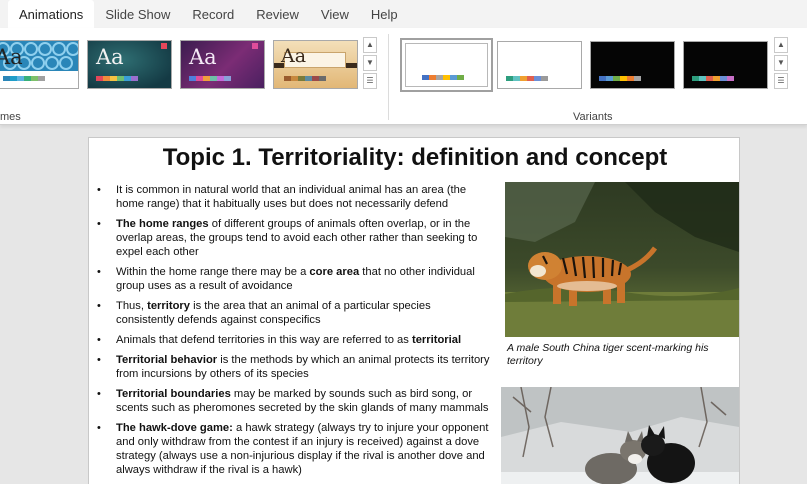  What do you see at coordinates (129, 64) in the screenshot?
I see `theme-thumbnail-teal: Aa` at bounding box center [129, 64].